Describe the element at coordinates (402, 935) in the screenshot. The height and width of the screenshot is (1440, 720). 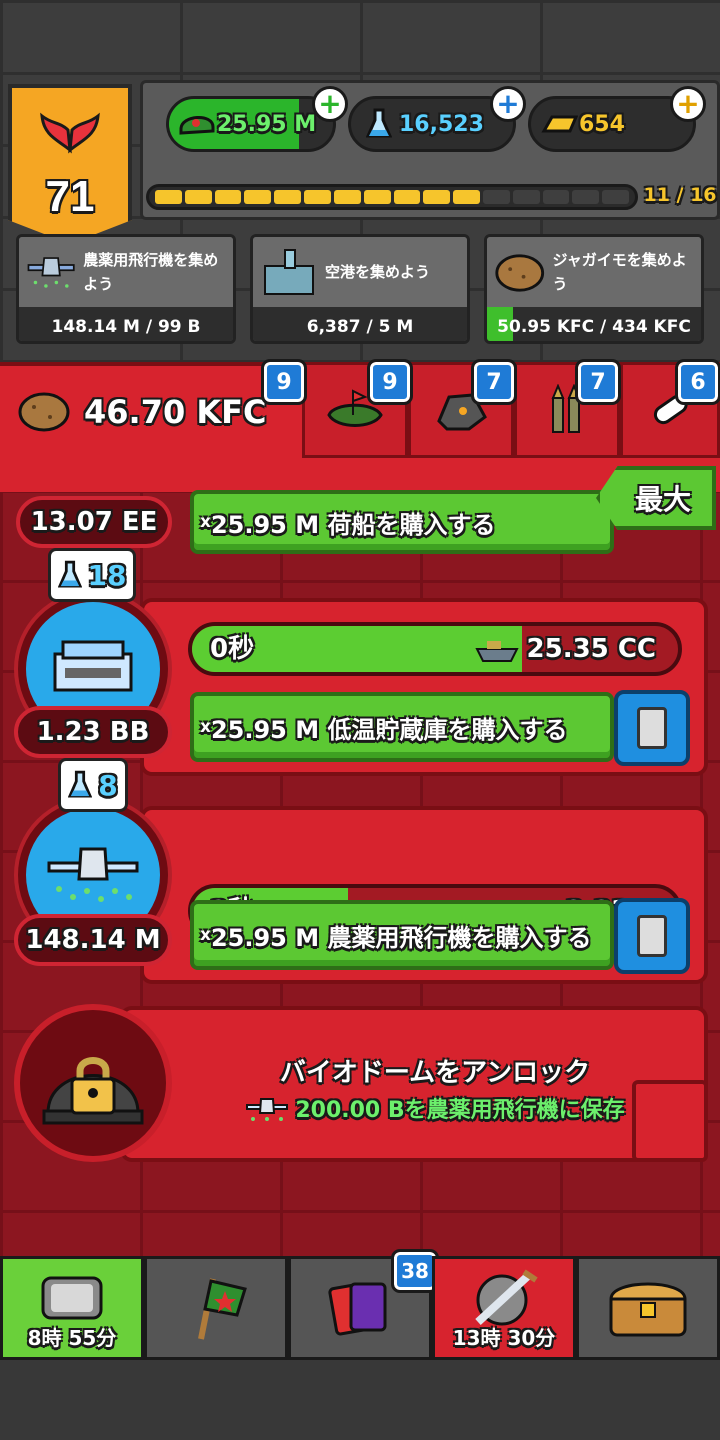
I see `buy-crop-duster-button: x 25.95 M 農薬用飛行機を購入する` at that location.